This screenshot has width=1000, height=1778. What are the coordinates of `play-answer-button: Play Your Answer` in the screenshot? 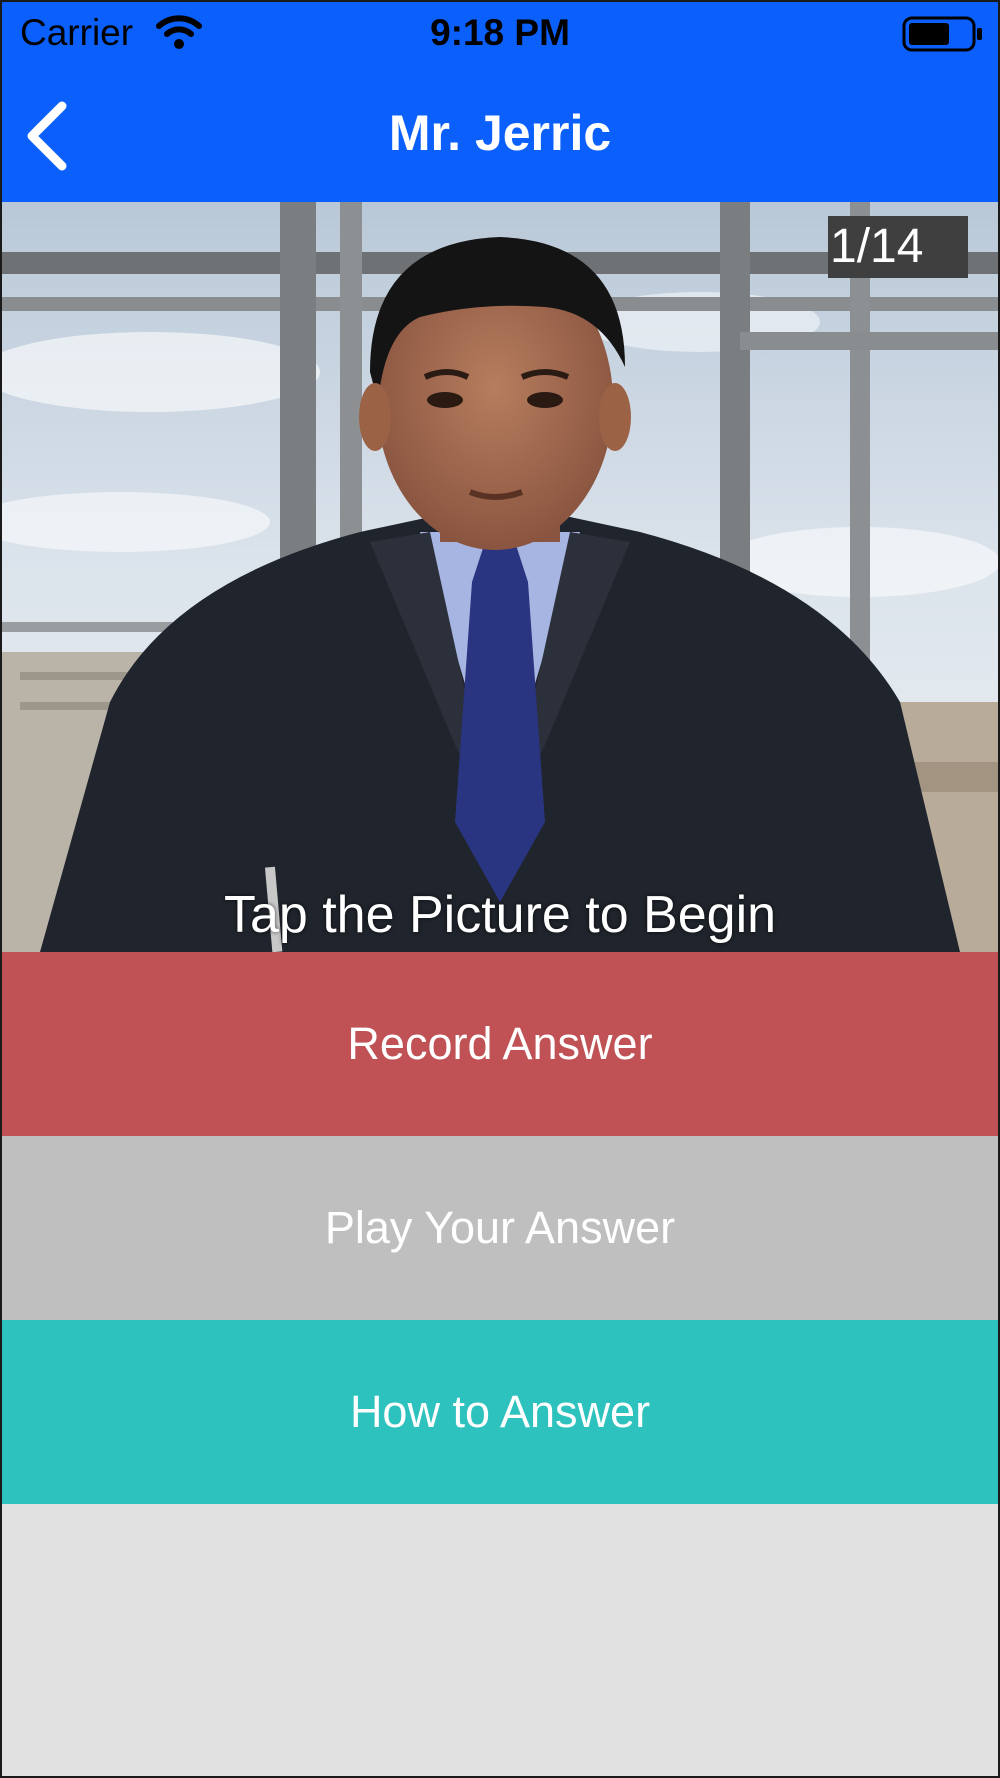 It's located at (500, 1228).